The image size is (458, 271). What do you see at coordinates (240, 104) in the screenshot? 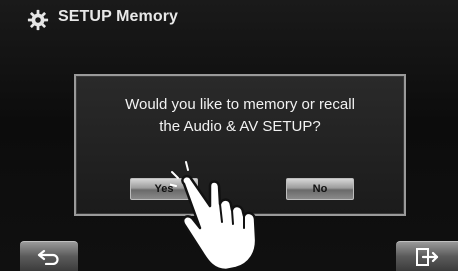
I see `dialog-message-line-1: Would you like to memory or recall` at bounding box center [240, 104].